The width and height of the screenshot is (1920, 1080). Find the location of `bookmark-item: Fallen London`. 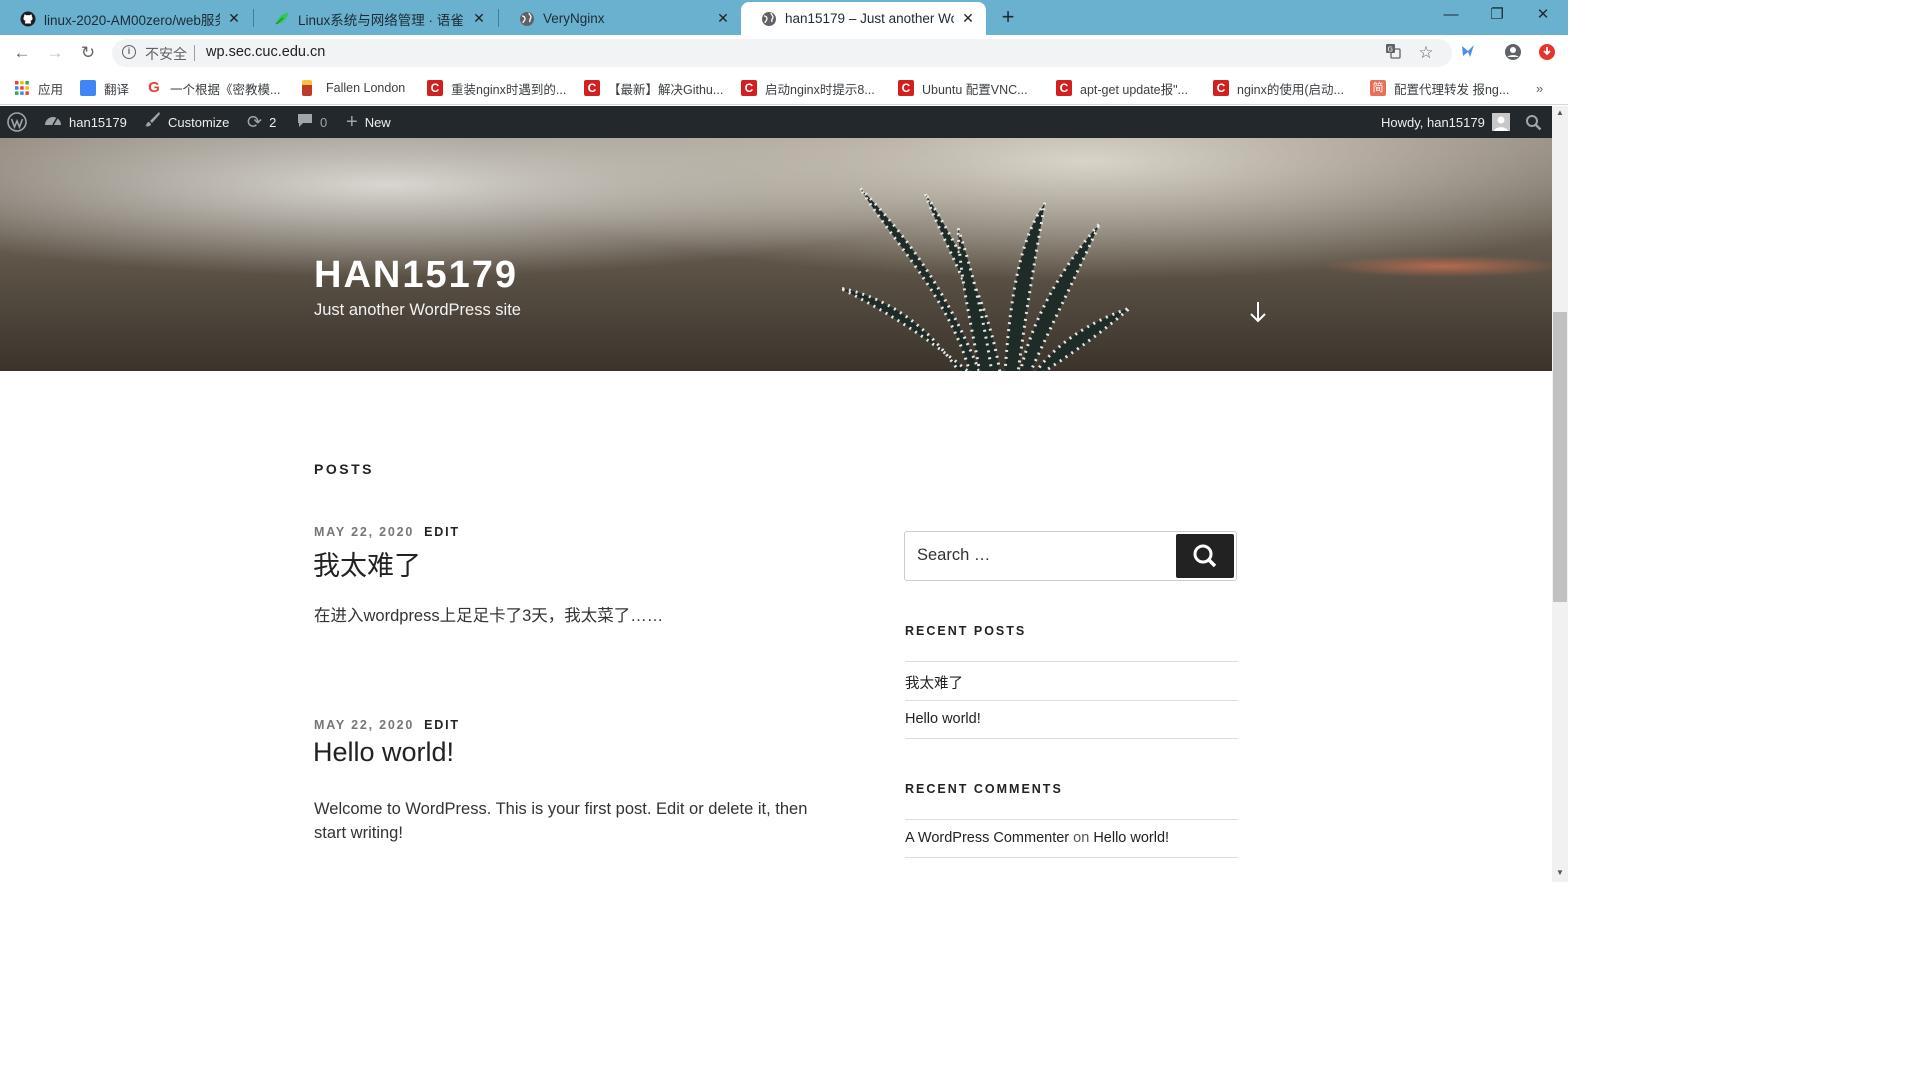

bookmark-item: Fallen London is located at coordinates (353, 88).